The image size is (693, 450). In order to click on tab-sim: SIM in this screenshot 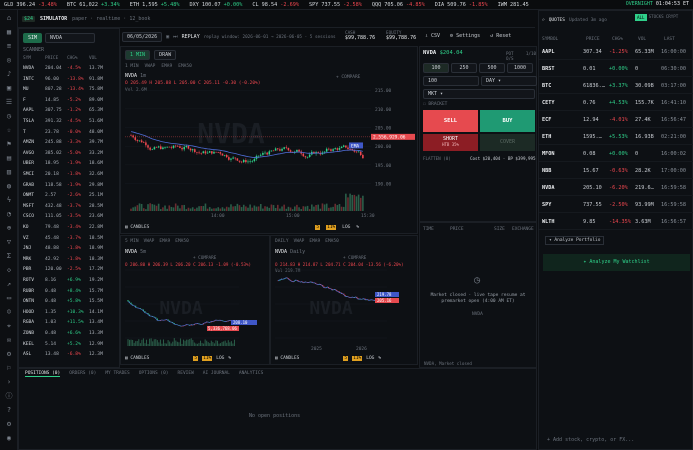, I will do `click(33, 38)`.